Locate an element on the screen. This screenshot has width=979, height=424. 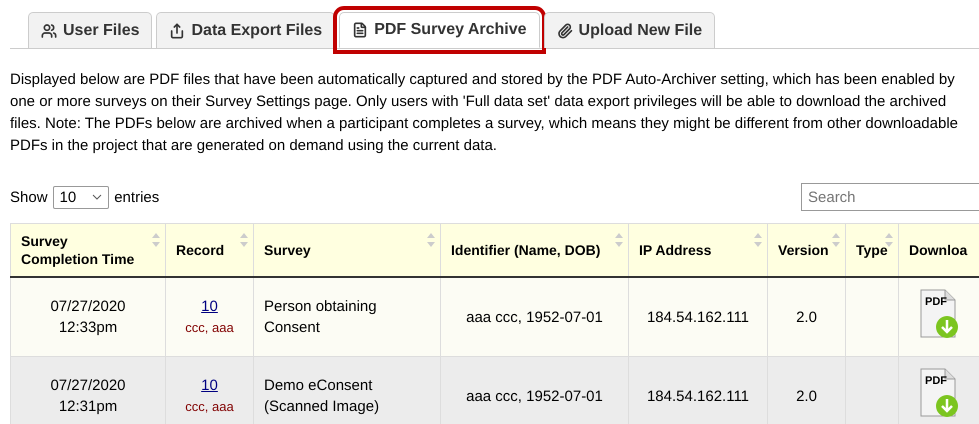
document-icon is located at coordinates (360, 30).